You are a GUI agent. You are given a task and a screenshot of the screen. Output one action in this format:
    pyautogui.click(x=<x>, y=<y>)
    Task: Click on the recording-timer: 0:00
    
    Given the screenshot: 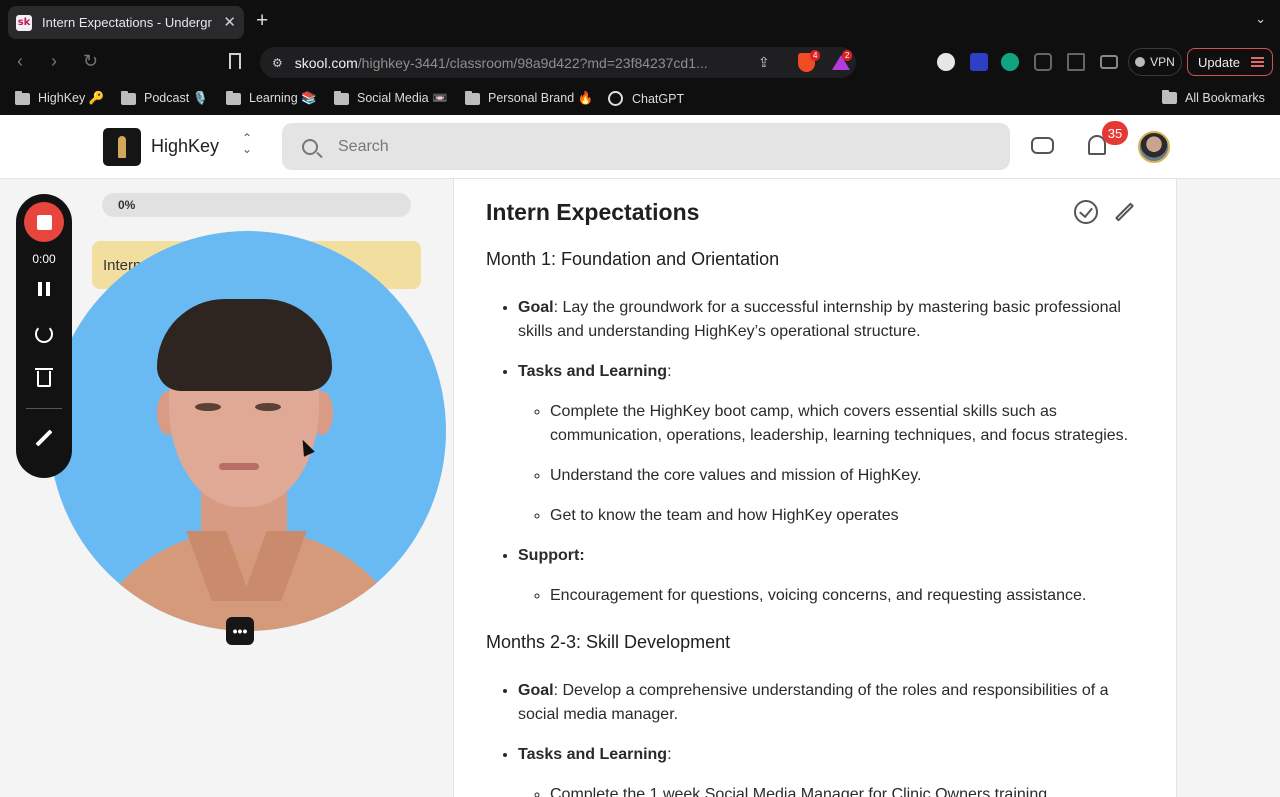 What is the action you would take?
    pyautogui.click(x=44, y=259)
    